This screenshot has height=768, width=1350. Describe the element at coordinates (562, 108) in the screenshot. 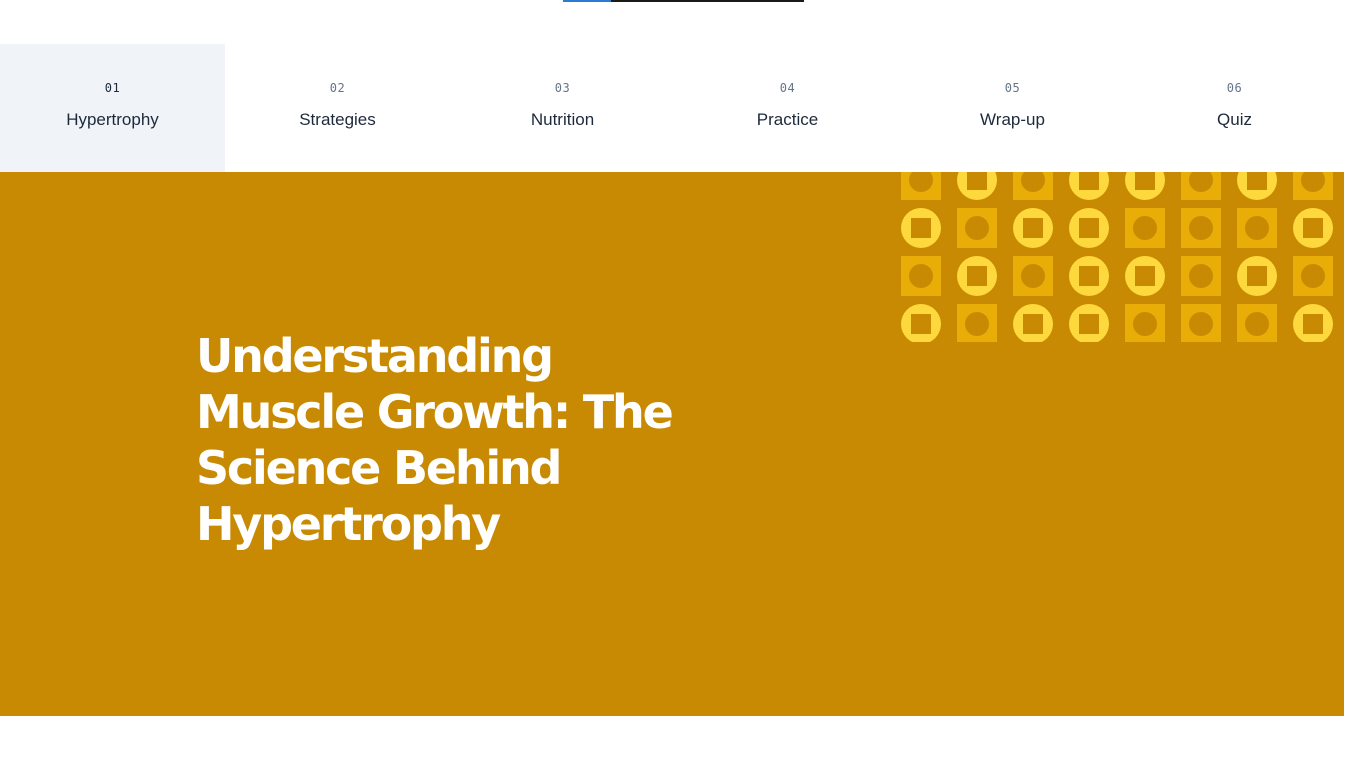

I see `tab-nutrition: 03 Nutrition` at that location.